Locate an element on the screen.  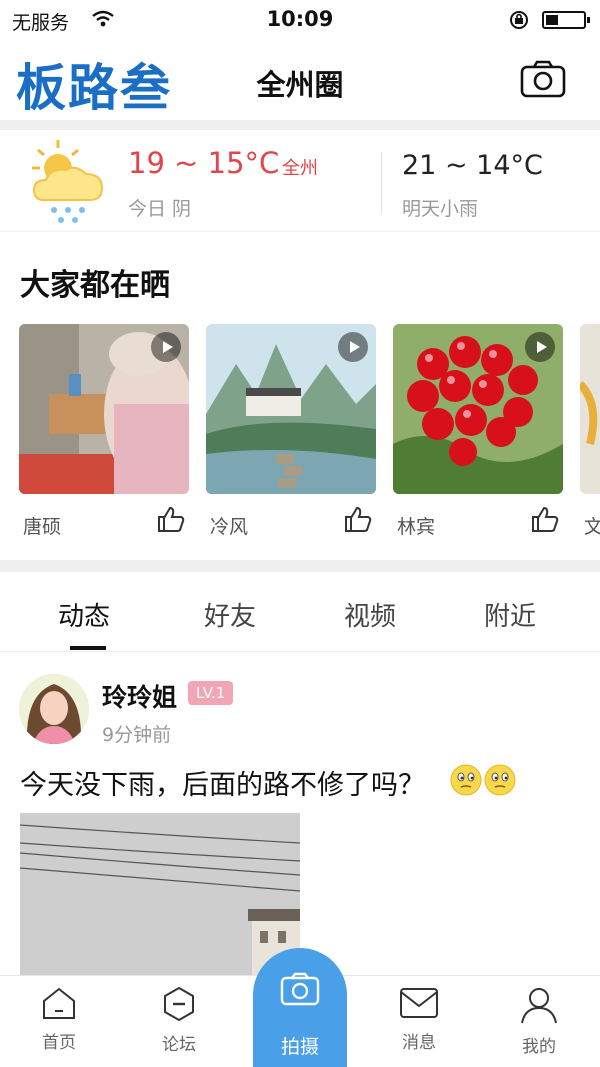
share-item: 唐硕 is located at coordinates (104, 431).